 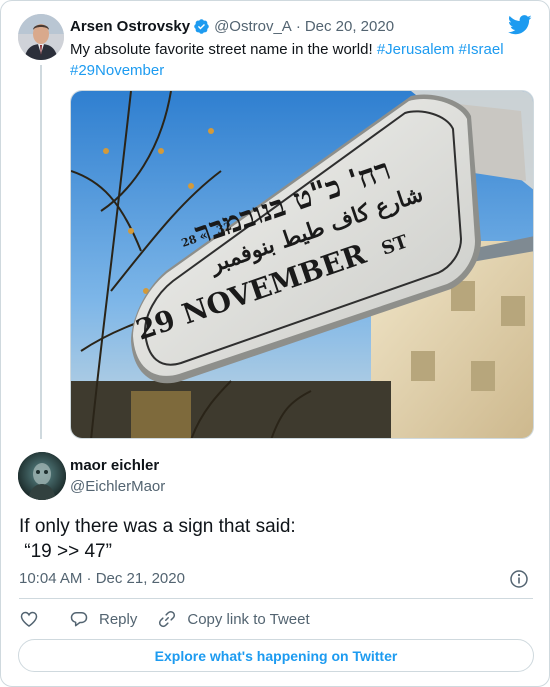 I want to click on reply-button: Reply, so click(x=103, y=619).